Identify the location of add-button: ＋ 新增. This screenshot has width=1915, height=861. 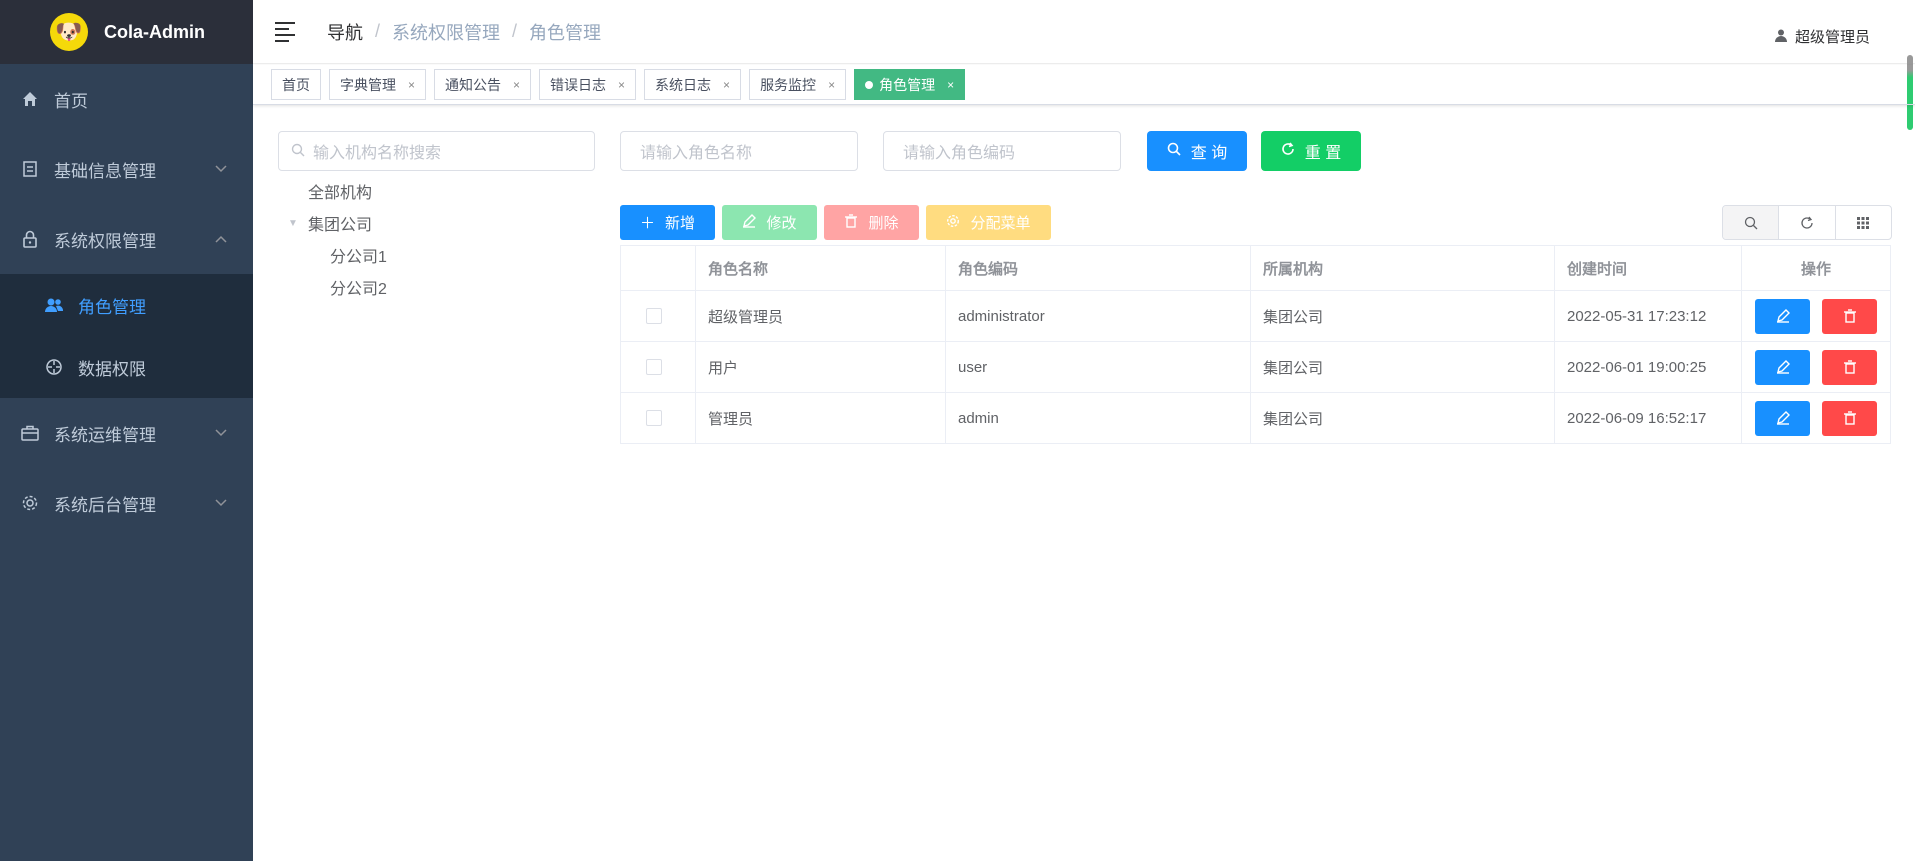
(667, 222).